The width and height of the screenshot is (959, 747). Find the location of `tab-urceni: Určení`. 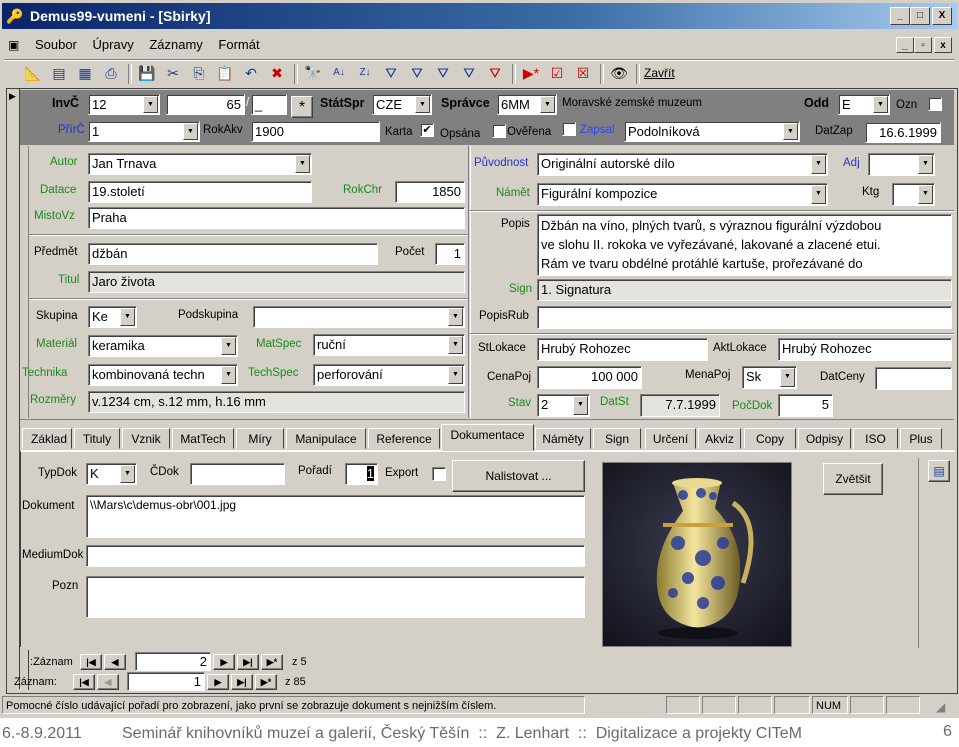

tab-urceni: Určení is located at coordinates (670, 438).